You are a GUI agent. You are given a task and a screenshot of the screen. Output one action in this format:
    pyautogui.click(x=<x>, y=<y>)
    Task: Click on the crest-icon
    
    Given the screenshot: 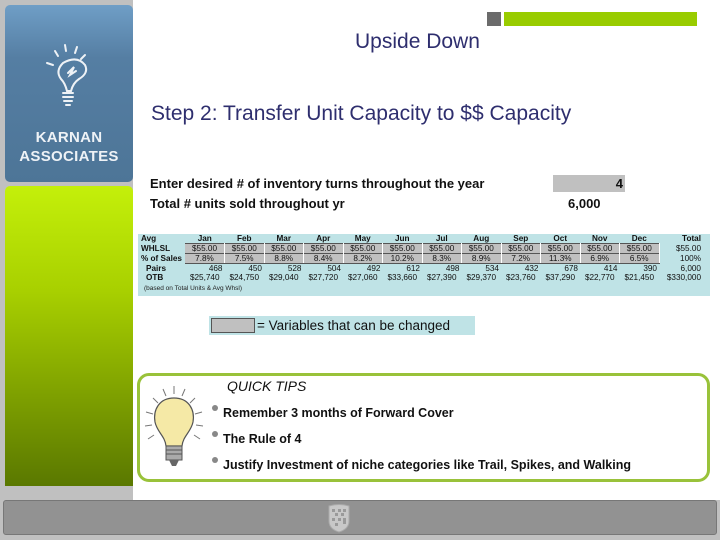 What is the action you would take?
    pyautogui.click(x=339, y=518)
    